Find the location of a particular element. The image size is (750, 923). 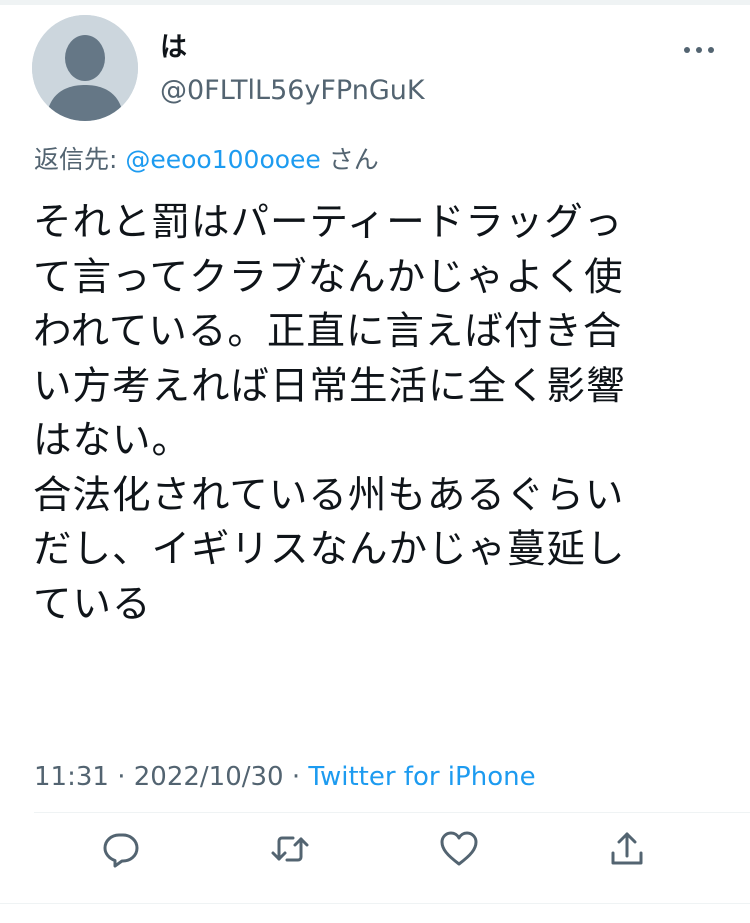

like-button is located at coordinates (459, 849).